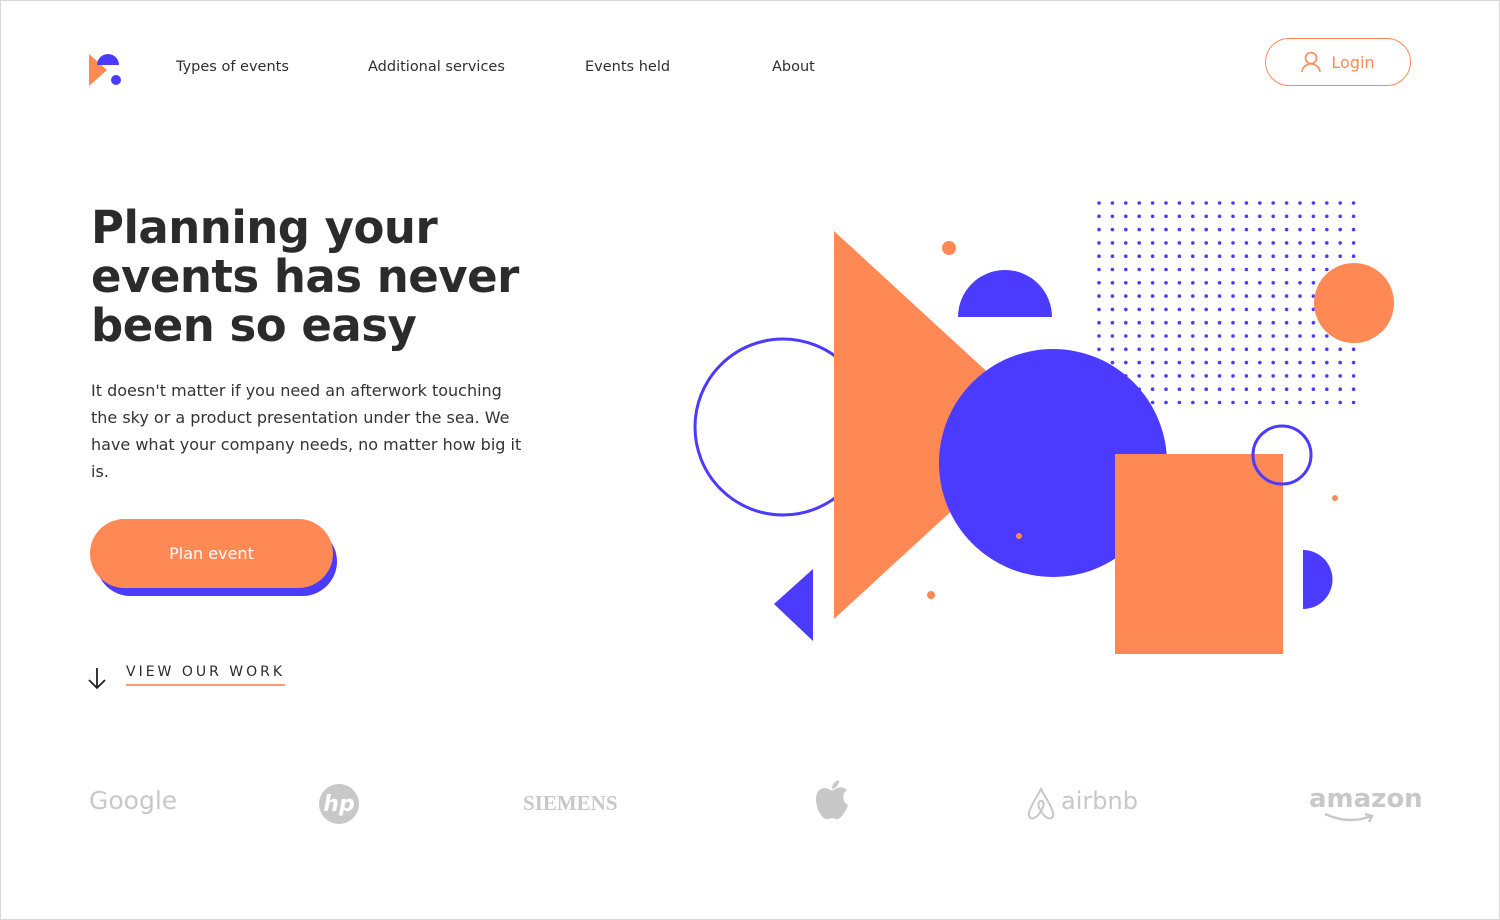 This screenshot has width=1500, height=920. What do you see at coordinates (1199, 554) in the screenshot?
I see `orange-square` at bounding box center [1199, 554].